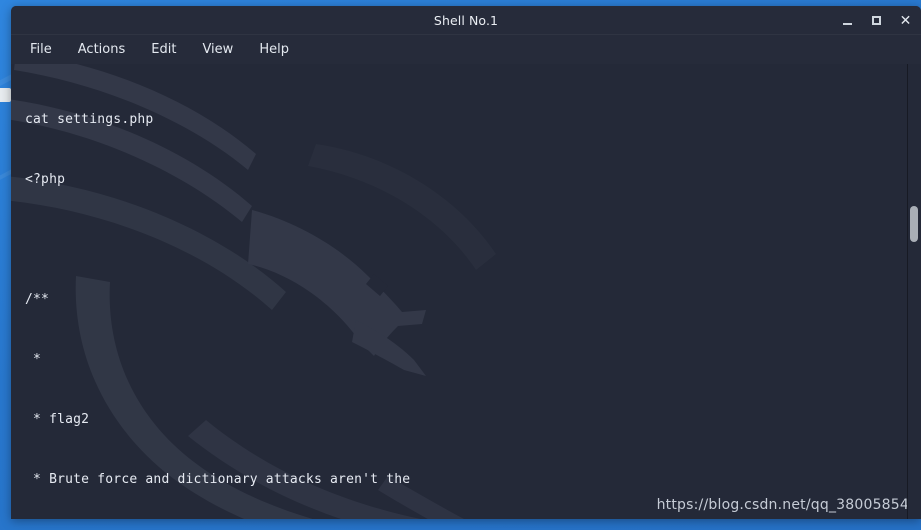  I want to click on maximize-button, so click(876, 20).